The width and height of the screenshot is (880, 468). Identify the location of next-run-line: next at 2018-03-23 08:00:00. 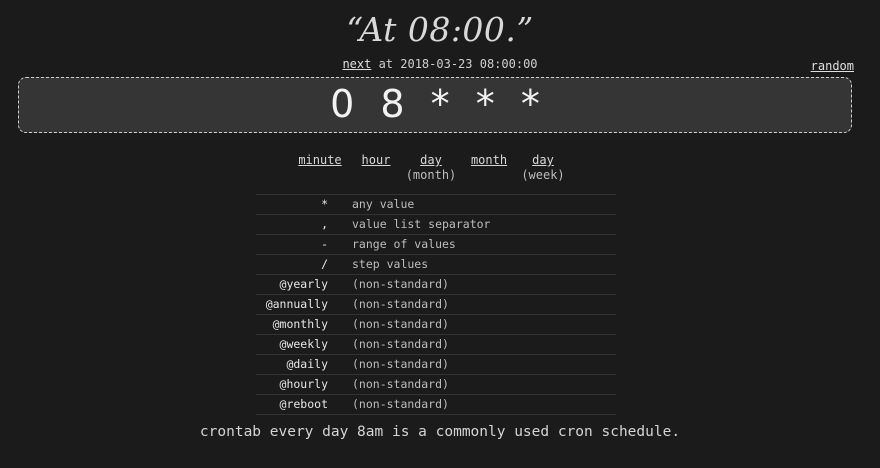
(440, 64).